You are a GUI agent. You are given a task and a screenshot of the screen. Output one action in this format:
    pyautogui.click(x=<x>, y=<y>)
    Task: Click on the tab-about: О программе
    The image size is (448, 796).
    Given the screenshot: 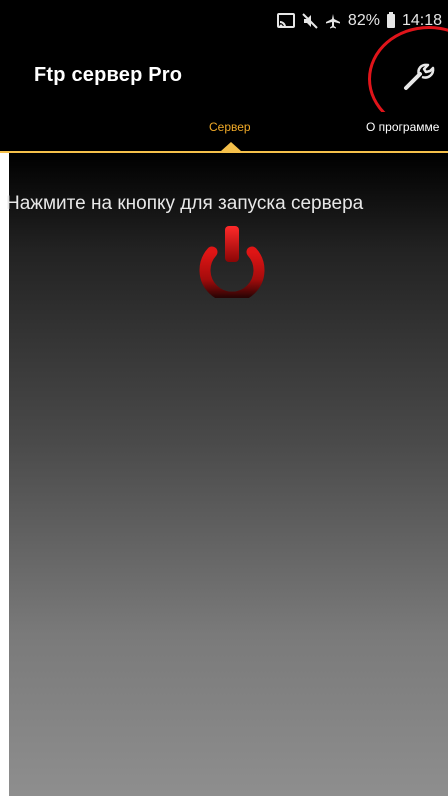 What is the action you would take?
    pyautogui.click(x=402, y=127)
    